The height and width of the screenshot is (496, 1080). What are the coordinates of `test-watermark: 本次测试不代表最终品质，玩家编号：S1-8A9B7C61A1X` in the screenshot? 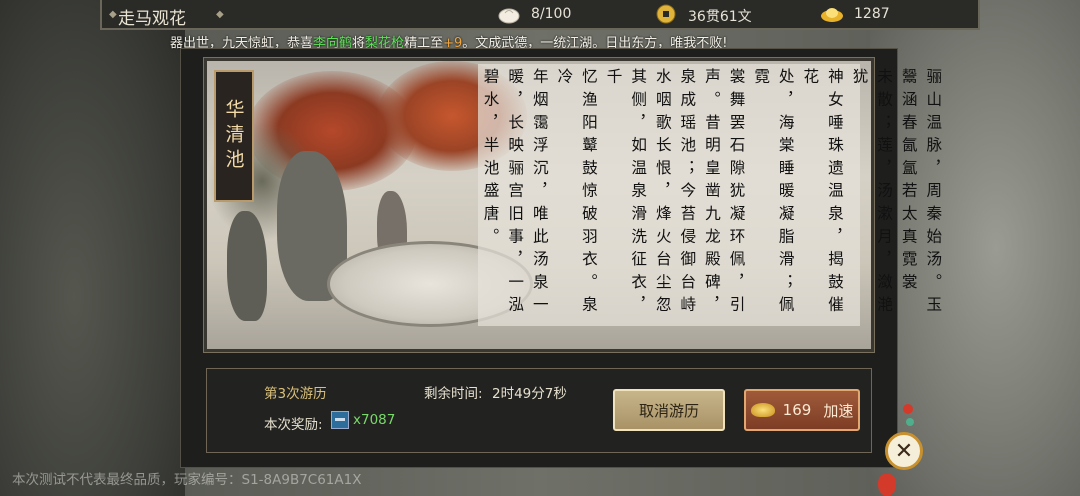 It's located at (187, 480).